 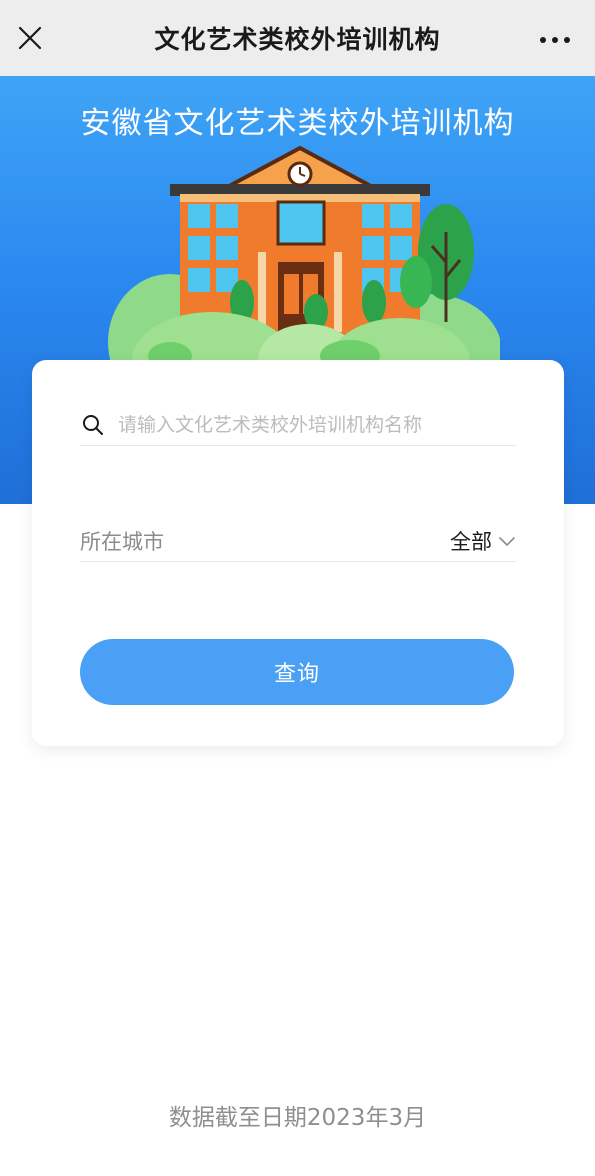 I want to click on city-filter-row: 所在城市 全部, so click(x=298, y=541).